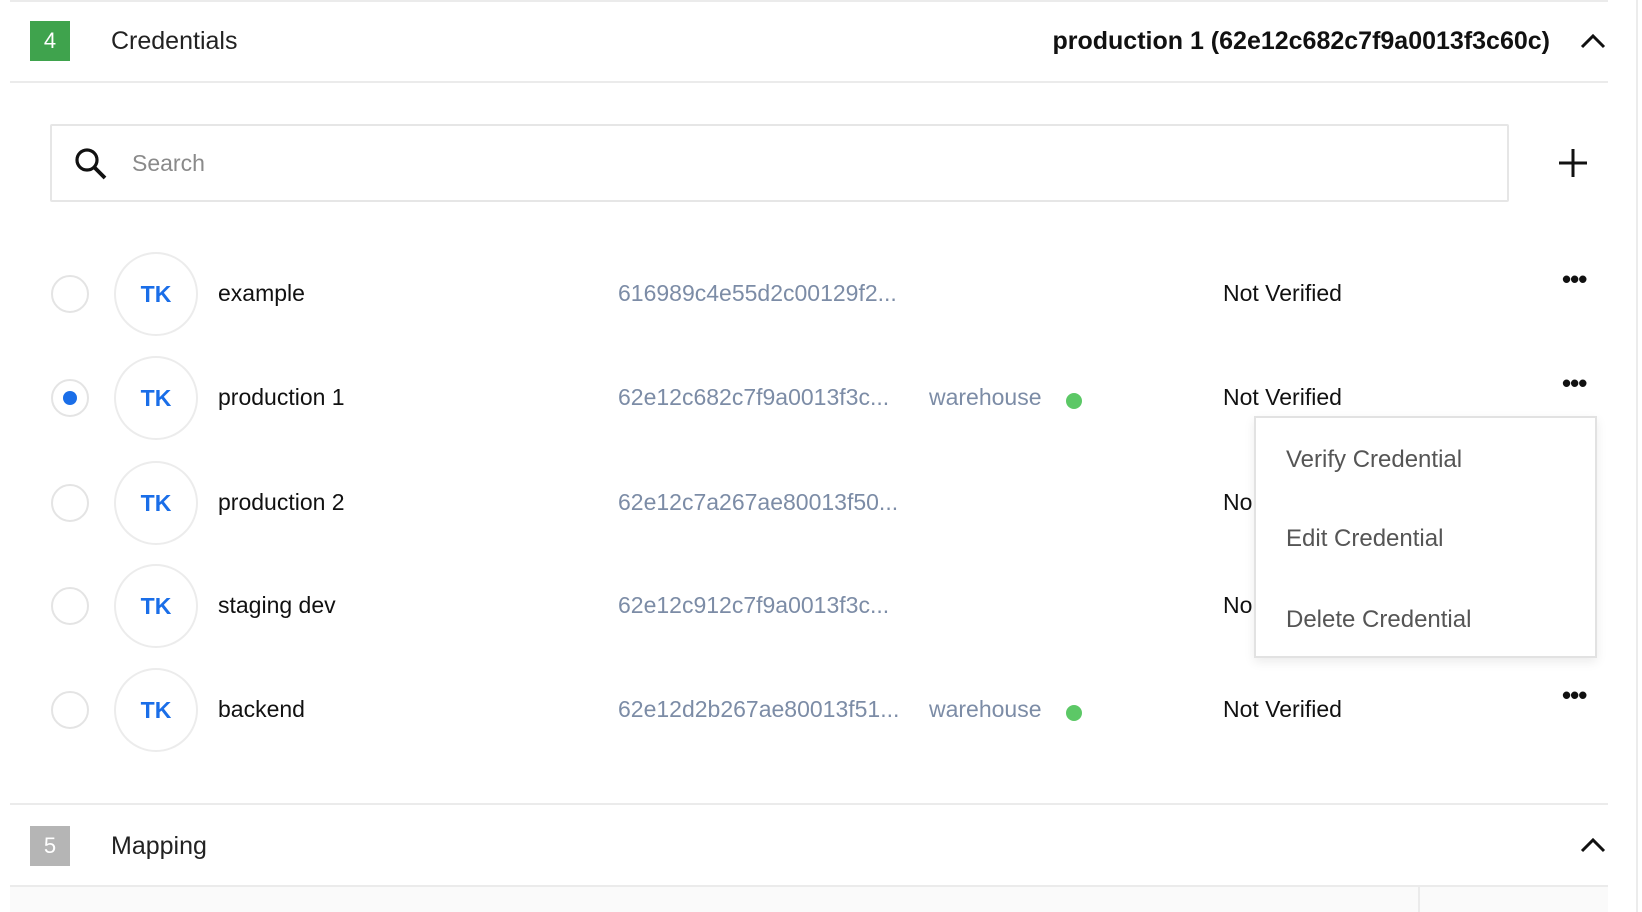 Image resolution: width=1642 pixels, height=912 pixels. What do you see at coordinates (261, 293) in the screenshot?
I see `credential-name: example` at bounding box center [261, 293].